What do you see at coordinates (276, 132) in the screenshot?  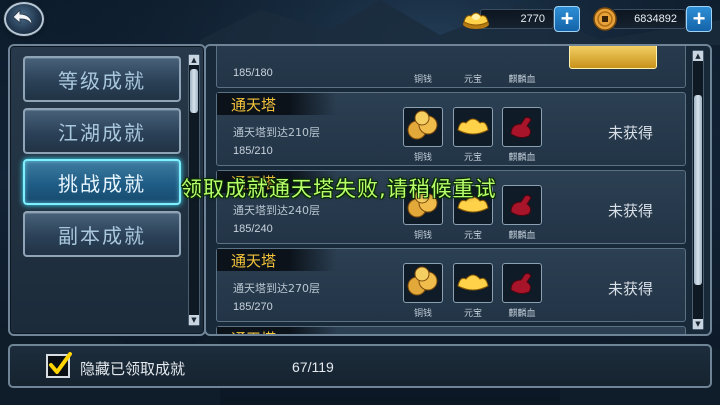 I see `achievement-description: 通天塔到达210层` at bounding box center [276, 132].